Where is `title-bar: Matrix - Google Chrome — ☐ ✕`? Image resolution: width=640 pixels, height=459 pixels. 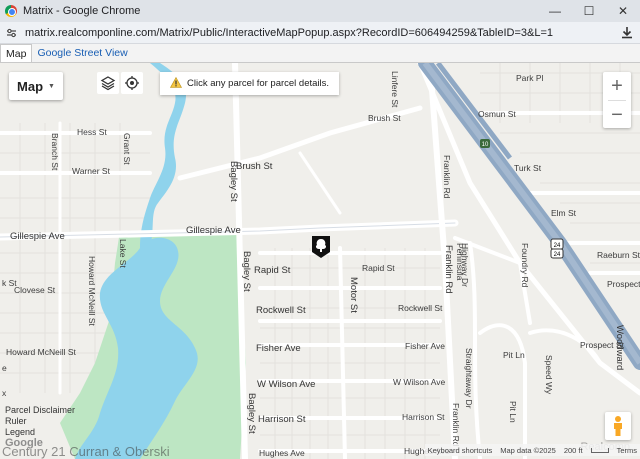 title-bar: Matrix - Google Chrome — ☐ ✕ is located at coordinates (320, 11).